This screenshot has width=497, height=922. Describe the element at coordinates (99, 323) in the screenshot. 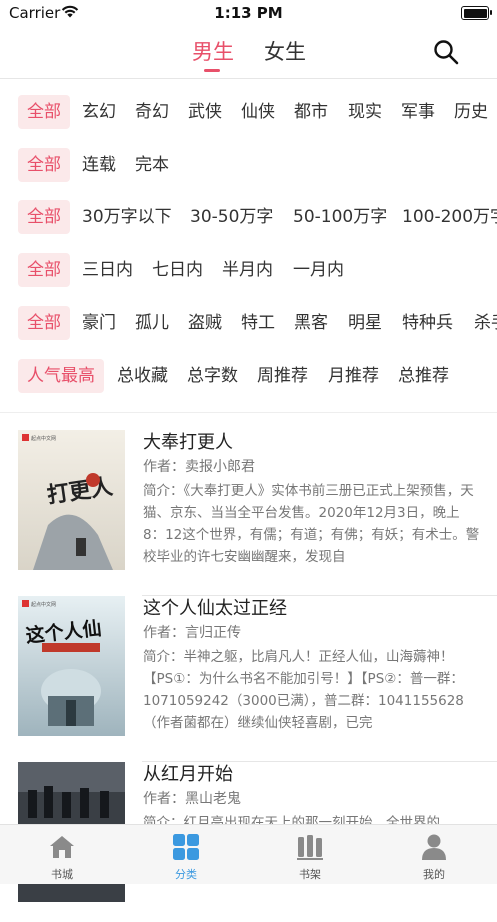

I see `chip-haomen: 豪门` at that location.